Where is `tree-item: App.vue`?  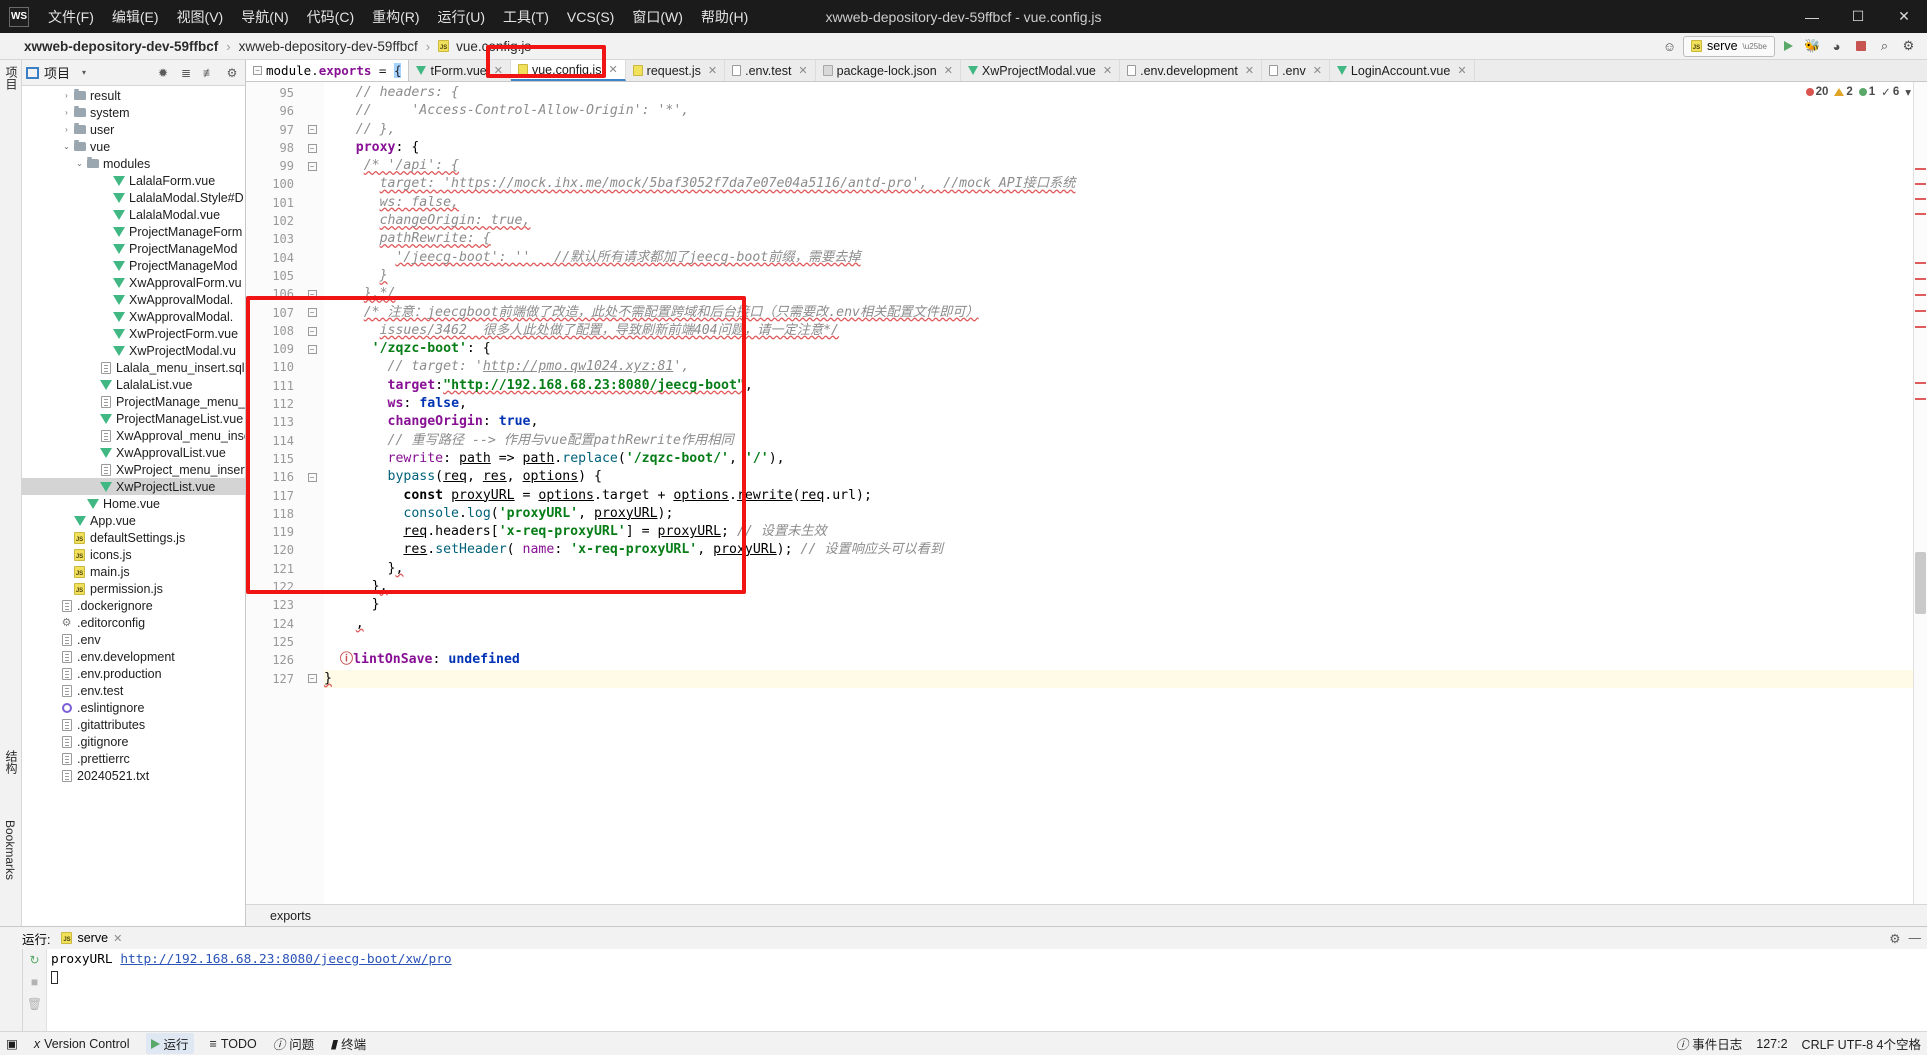
tree-item: App.vue is located at coordinates (133, 520).